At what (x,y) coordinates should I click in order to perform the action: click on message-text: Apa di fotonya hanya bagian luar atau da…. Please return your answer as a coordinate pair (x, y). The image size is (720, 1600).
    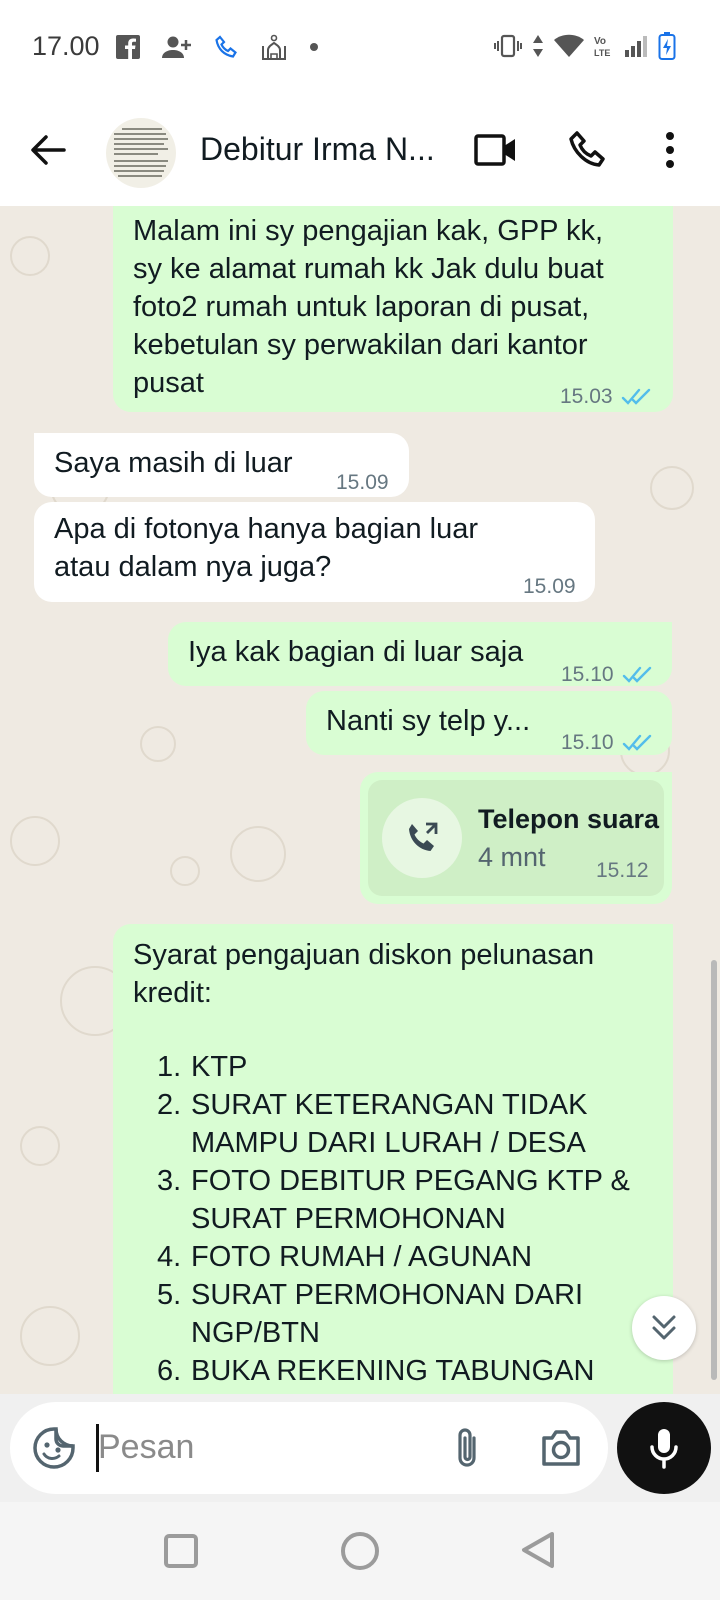
    Looking at the image, I should click on (266, 548).